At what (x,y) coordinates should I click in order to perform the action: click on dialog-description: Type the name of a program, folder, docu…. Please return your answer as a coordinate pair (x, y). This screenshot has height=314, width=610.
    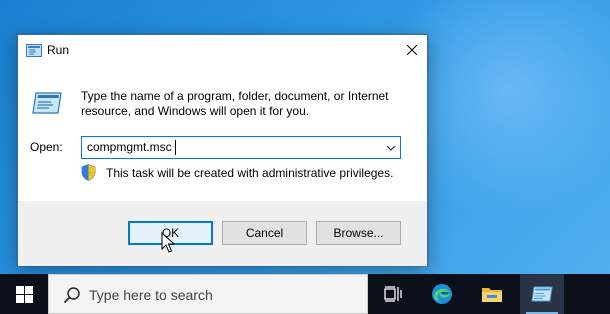
    Looking at the image, I should click on (235, 103).